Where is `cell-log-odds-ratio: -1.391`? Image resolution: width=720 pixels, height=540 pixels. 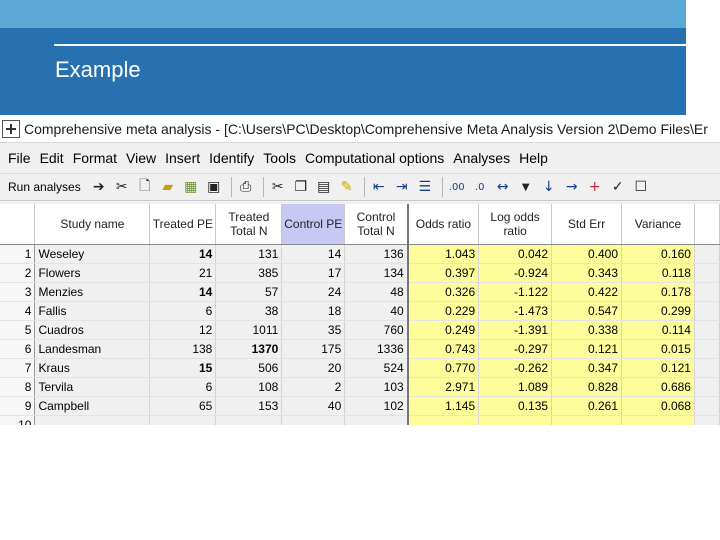 cell-log-odds-ratio: -1.391 is located at coordinates (515, 330).